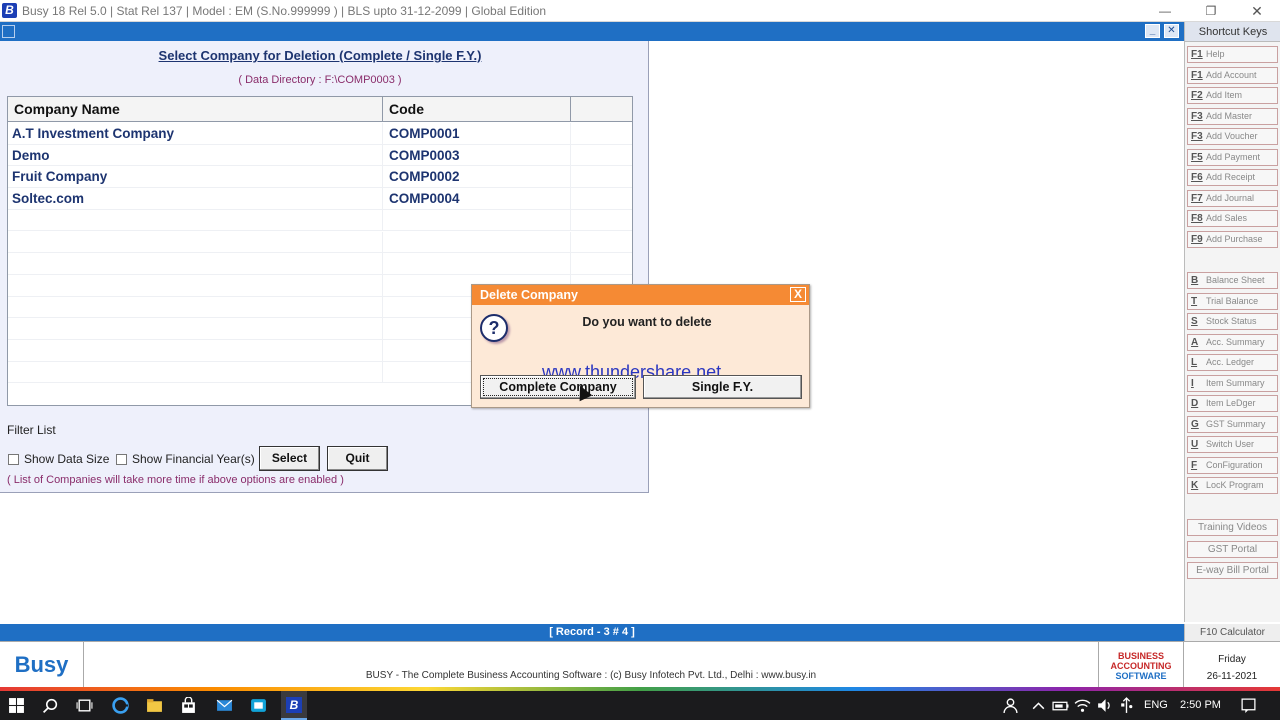 The height and width of the screenshot is (720, 1280). I want to click on mdi-close-icon: ✕, so click(1171, 31).